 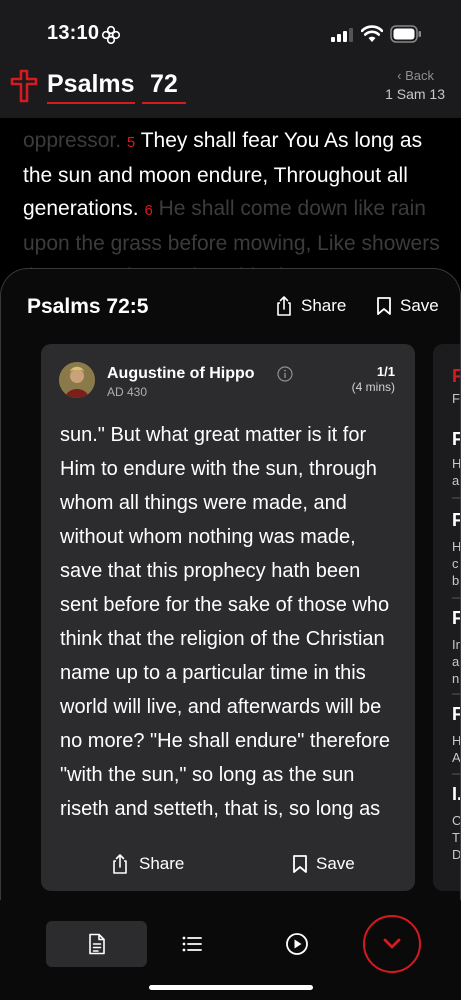 What do you see at coordinates (231, 987) in the screenshot?
I see `home-indicator` at bounding box center [231, 987].